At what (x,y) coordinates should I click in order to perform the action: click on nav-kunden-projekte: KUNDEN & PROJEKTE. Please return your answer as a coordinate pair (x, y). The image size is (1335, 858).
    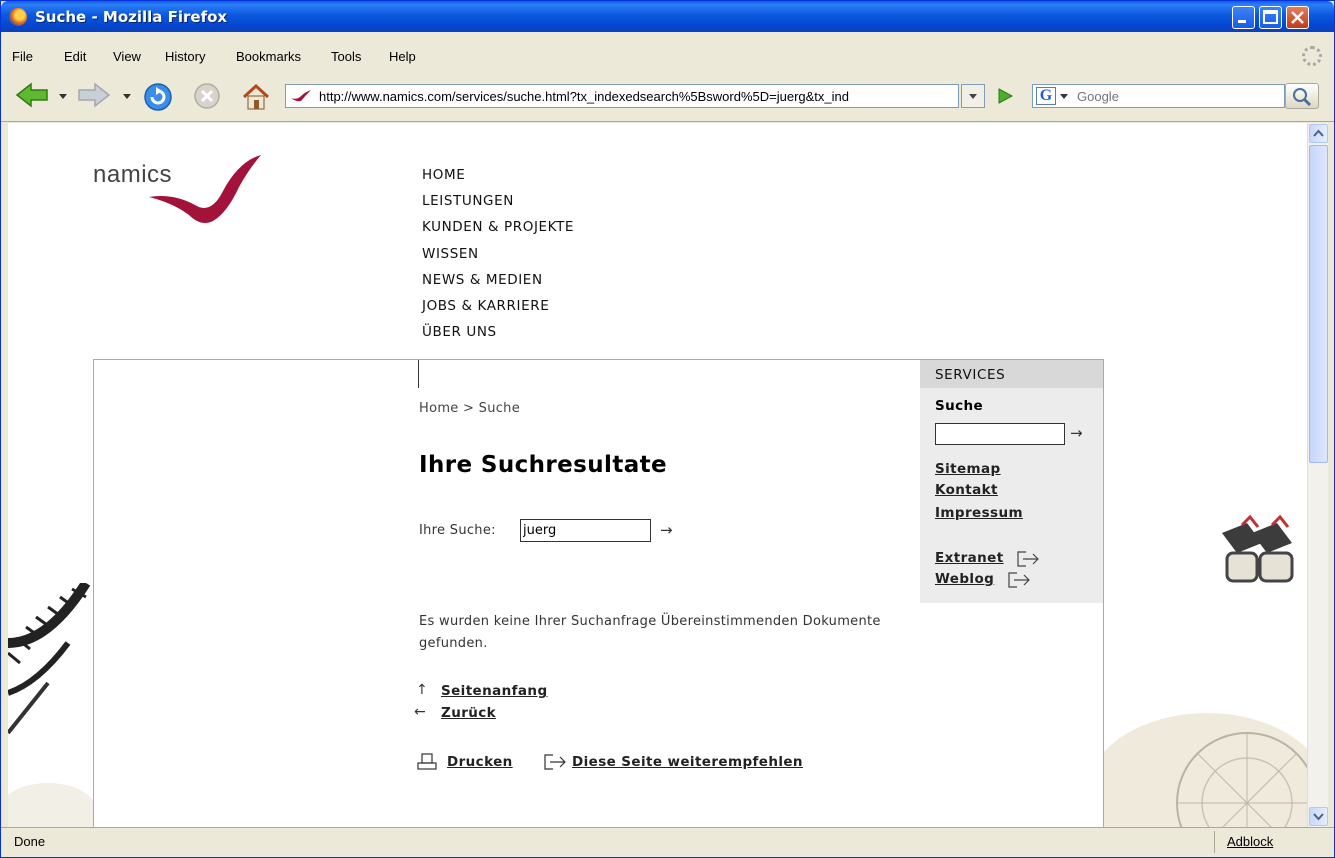
    Looking at the image, I should click on (498, 232).